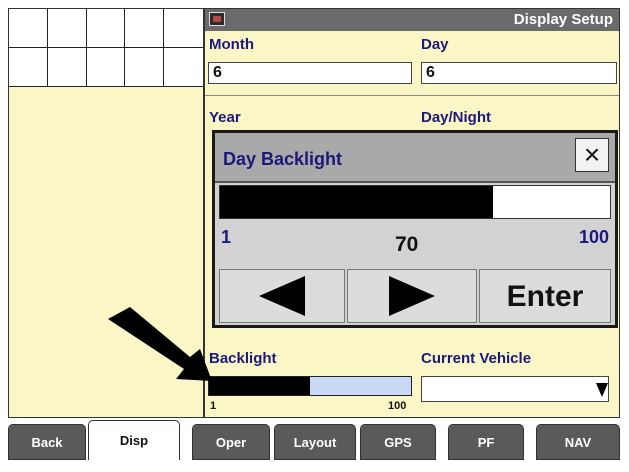  Describe the element at coordinates (435, 44) in the screenshot. I see `day-label: Day` at that location.